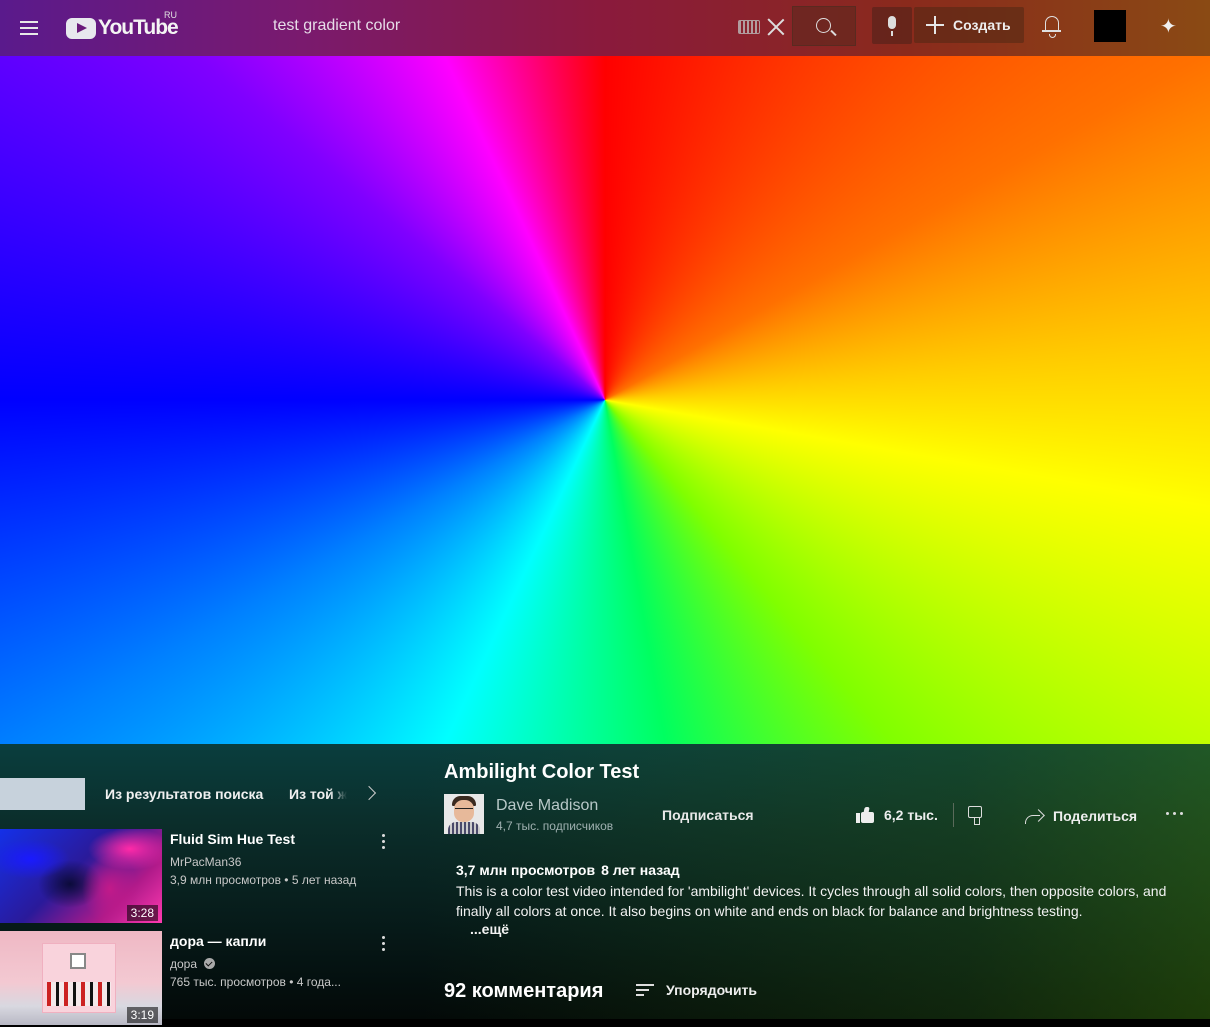 The image size is (1210, 1027). I want to click on voice-search-button, so click(892, 25).